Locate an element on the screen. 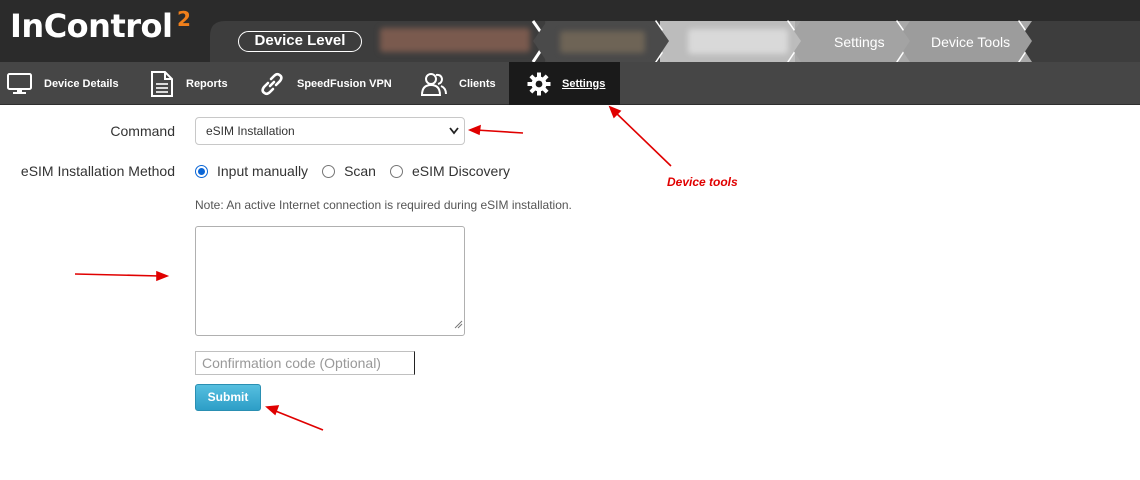  radio-option-esim-discovery: eSIM Discovery is located at coordinates (450, 171).